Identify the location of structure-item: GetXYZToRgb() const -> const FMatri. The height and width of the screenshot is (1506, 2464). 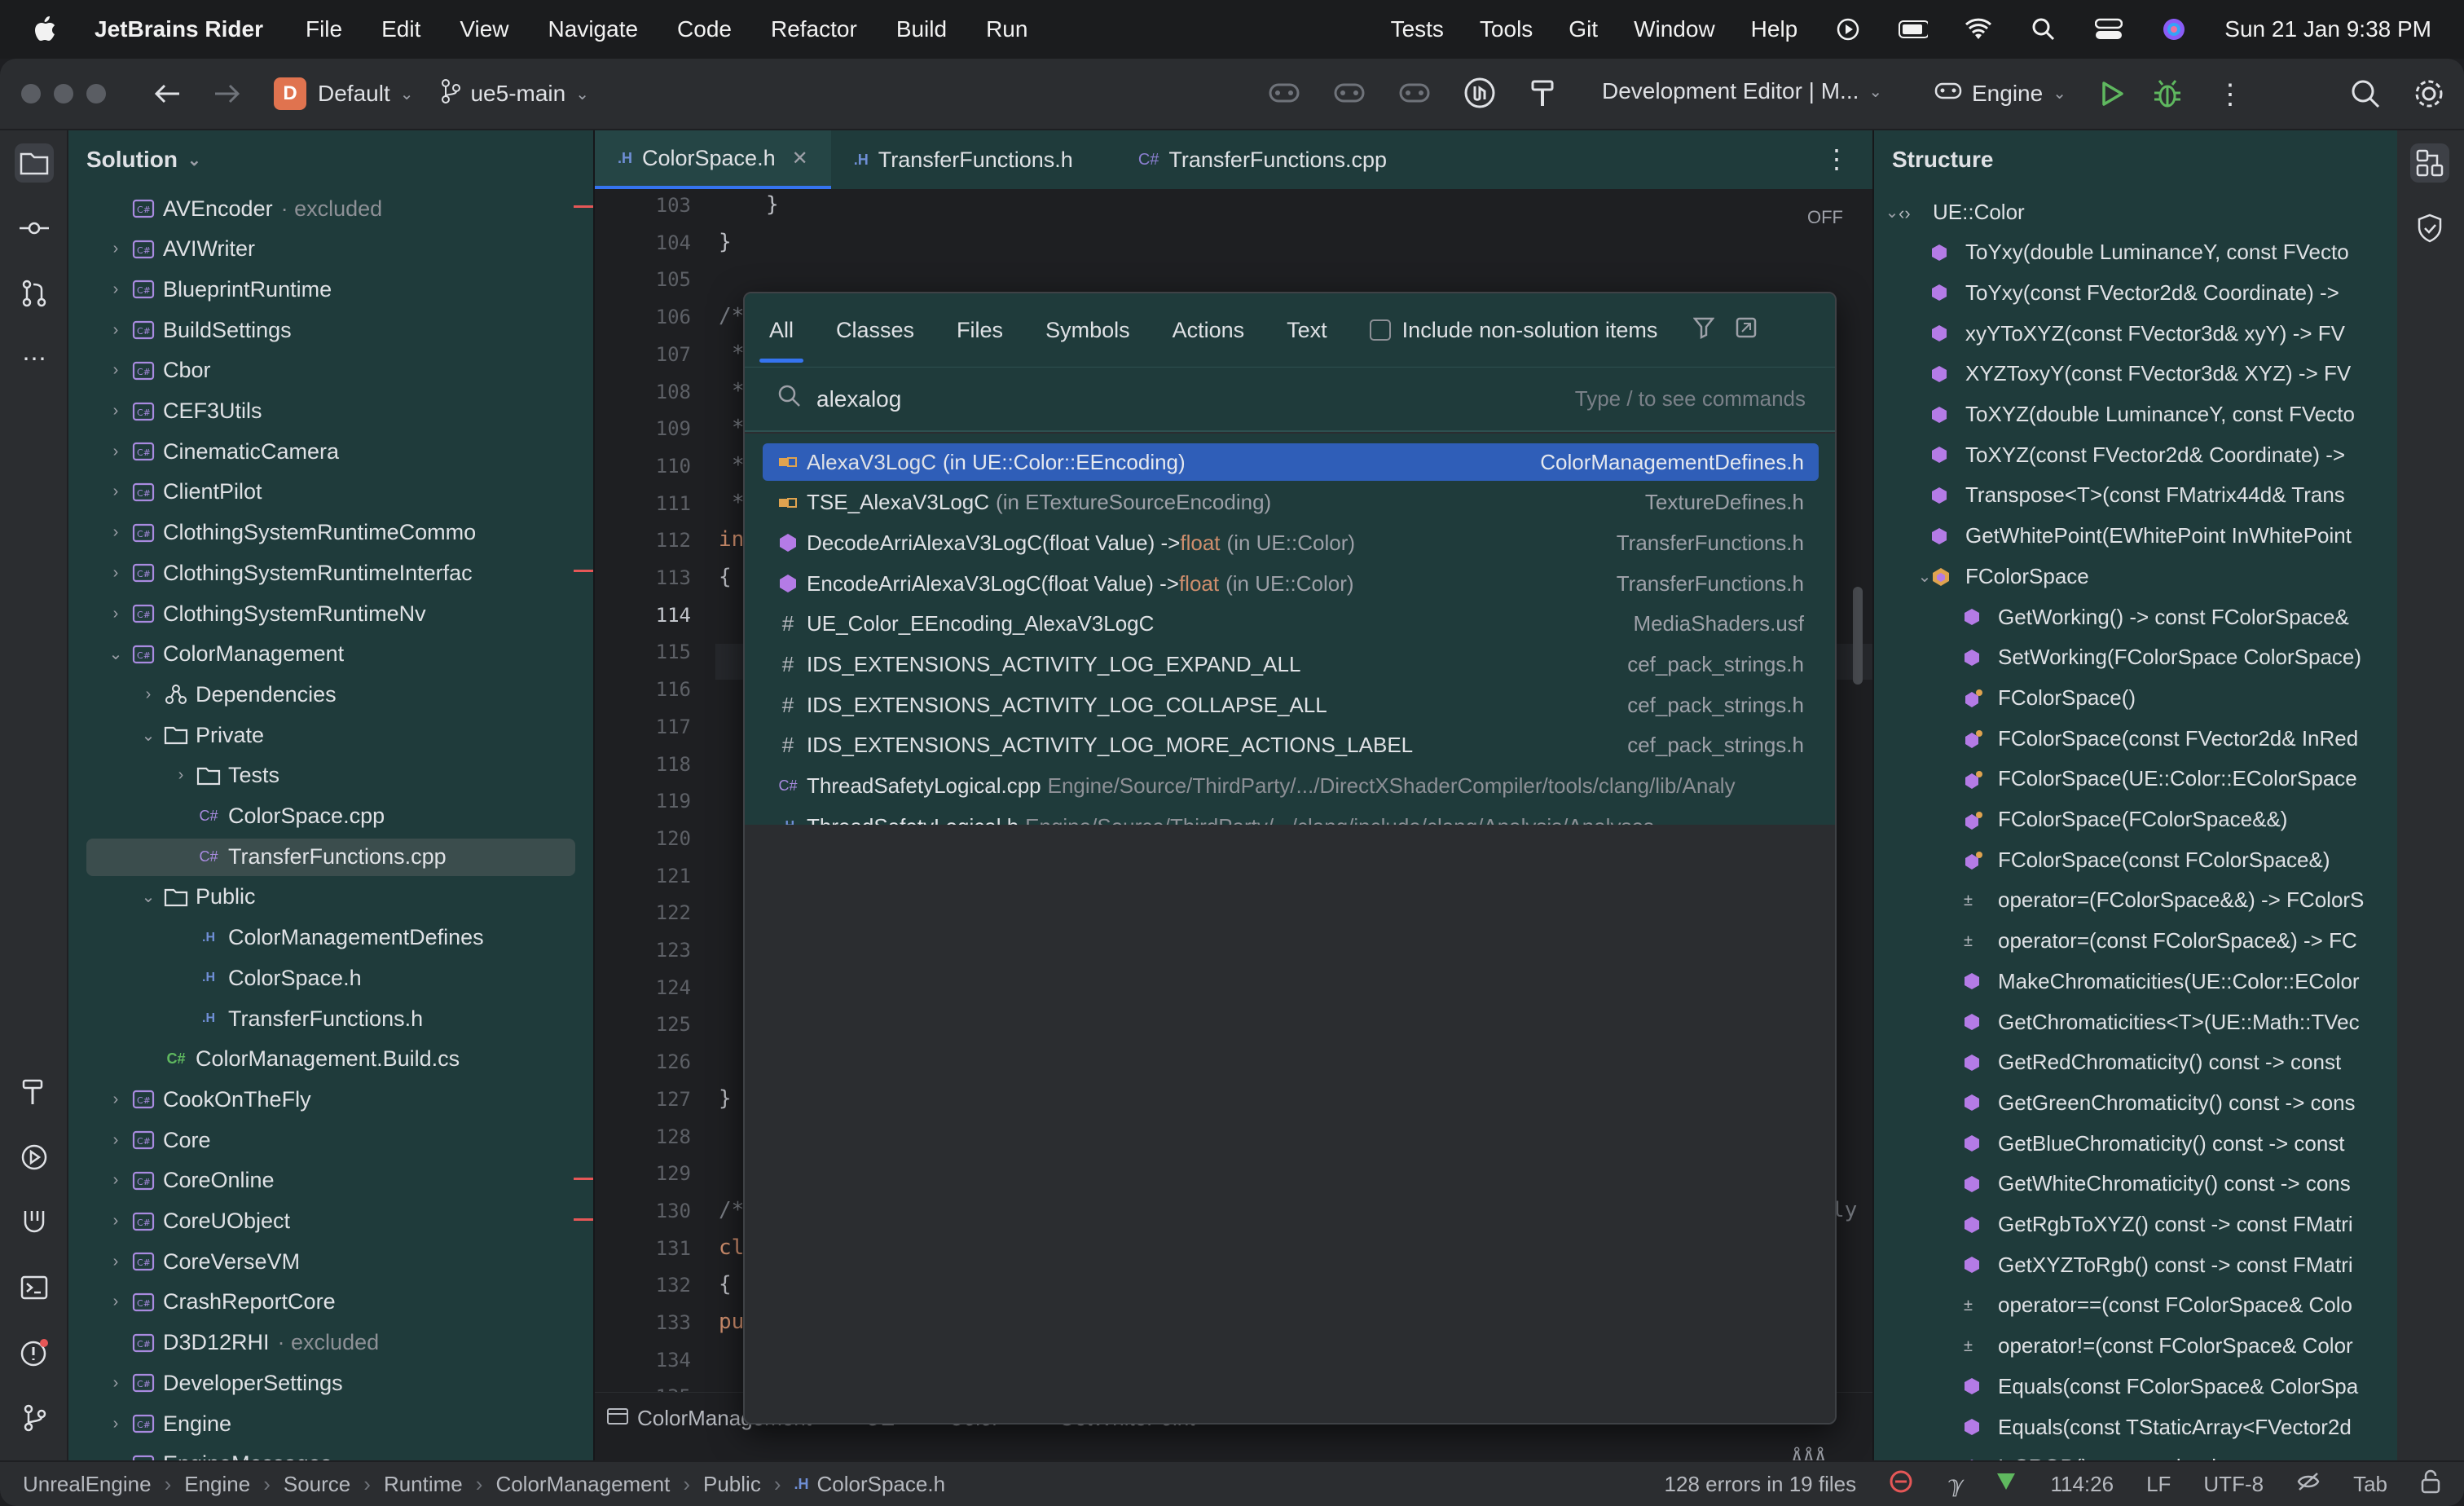
(2136, 1264).